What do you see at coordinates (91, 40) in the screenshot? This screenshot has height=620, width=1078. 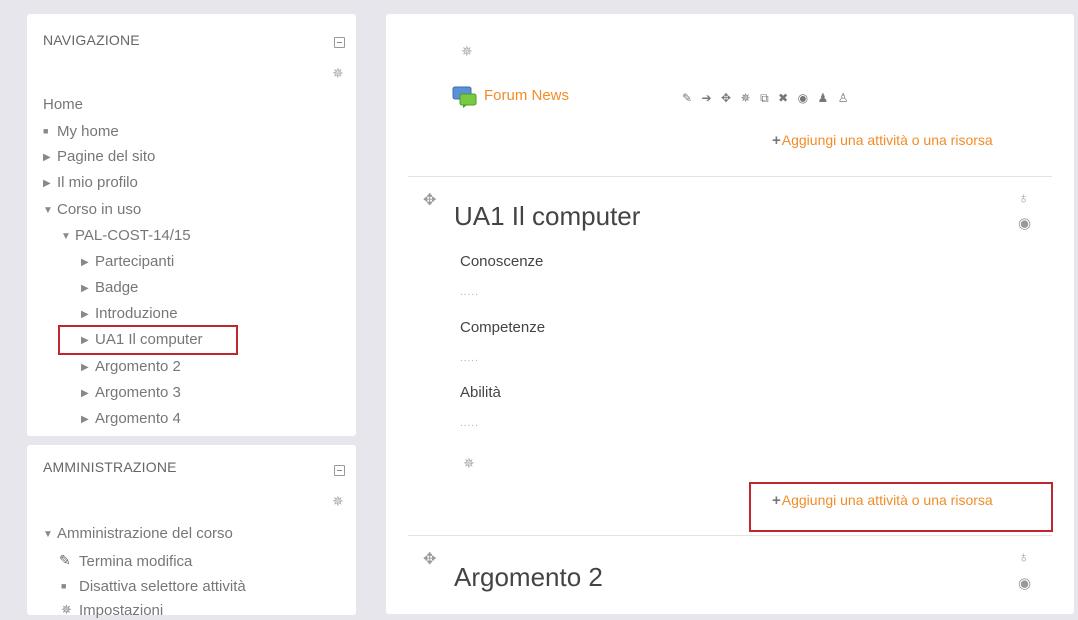 I see `navigation-title: NAVIGAZIONE` at bounding box center [91, 40].